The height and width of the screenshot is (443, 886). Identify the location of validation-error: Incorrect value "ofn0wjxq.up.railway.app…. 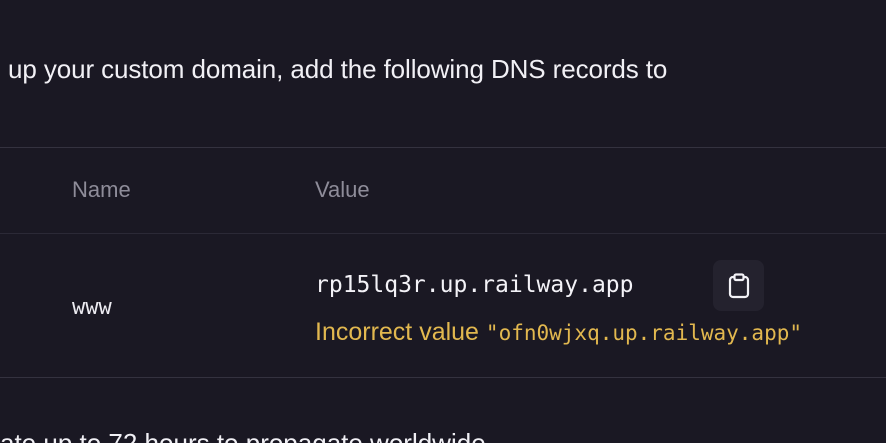
(558, 332).